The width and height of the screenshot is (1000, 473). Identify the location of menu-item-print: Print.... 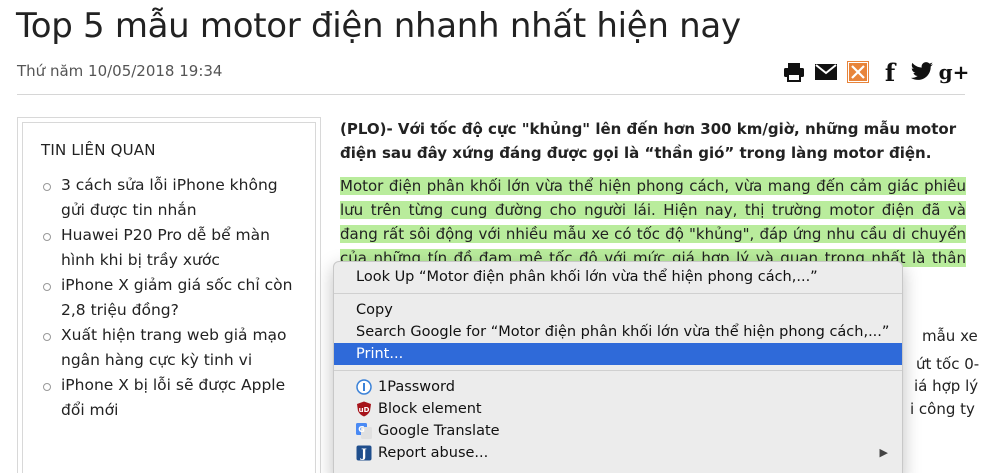
(618, 354).